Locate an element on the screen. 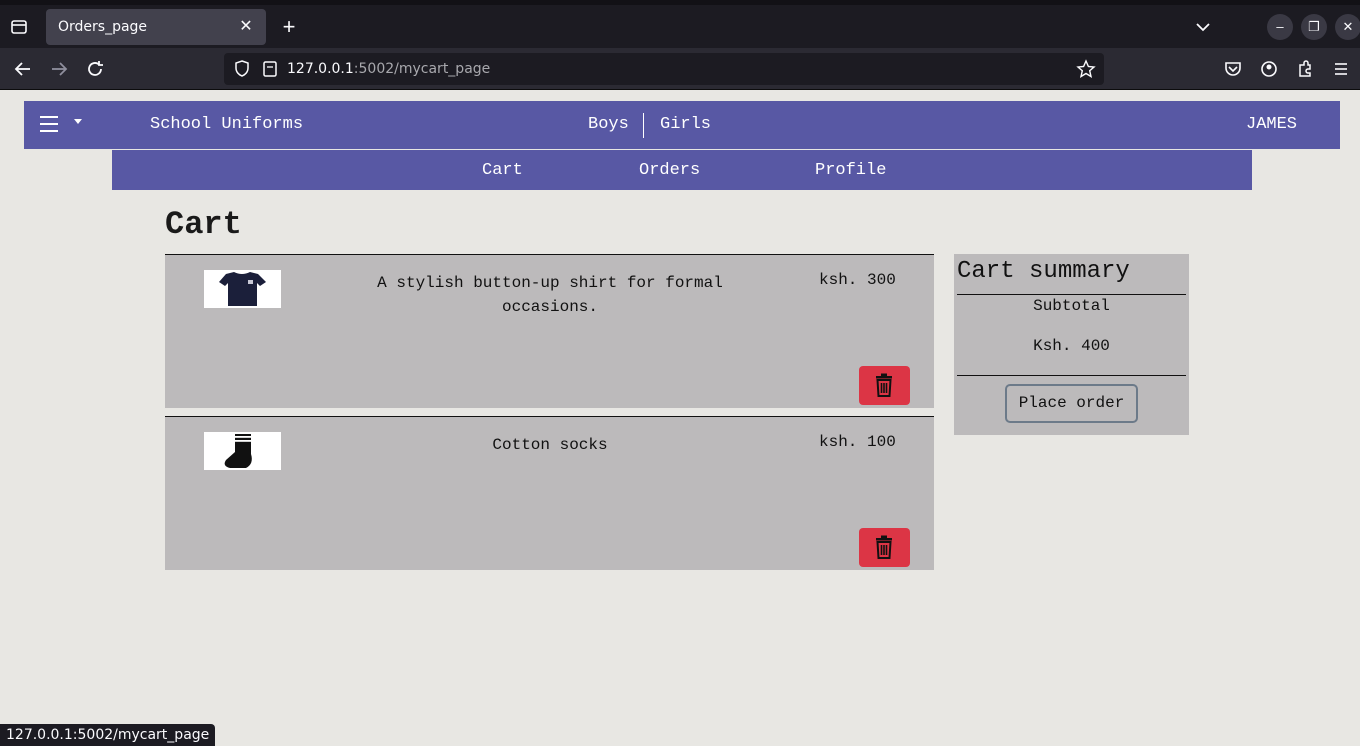  bookmark-star-icon is located at coordinates (1086, 69).